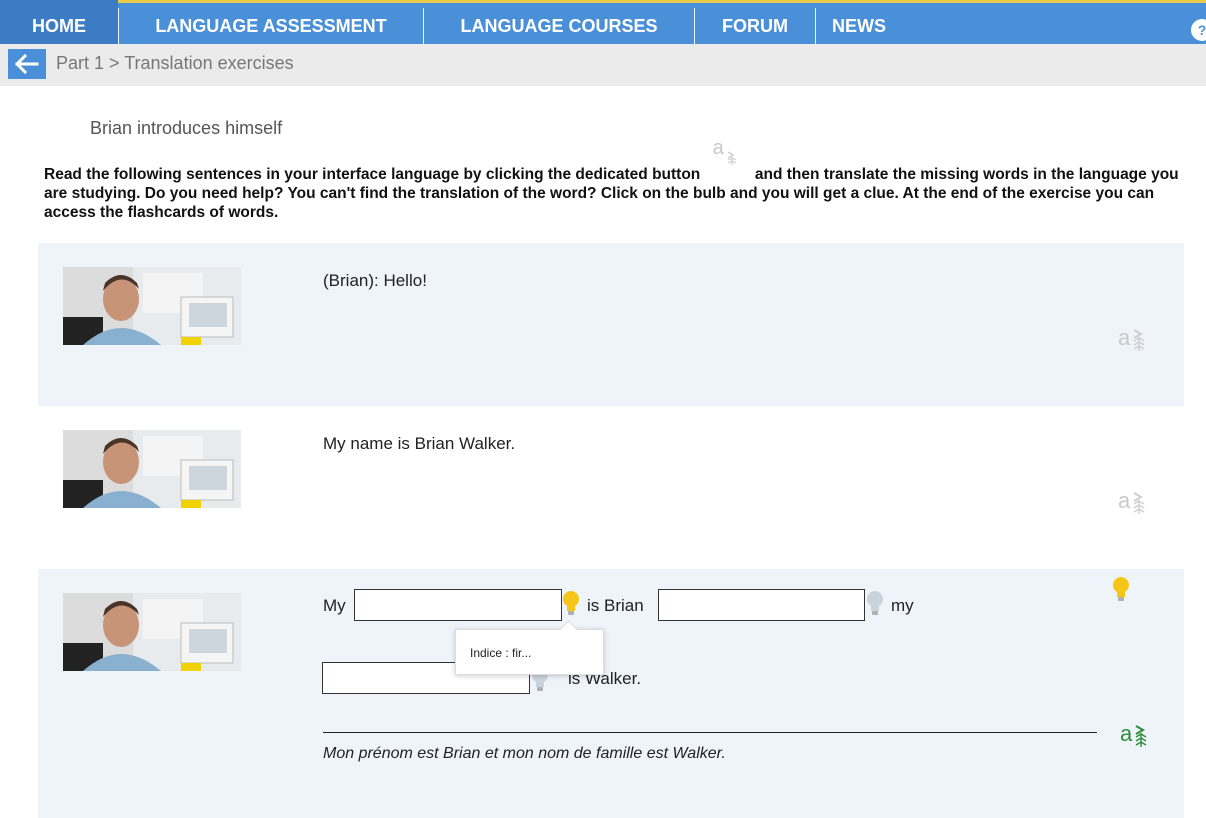 This screenshot has height=818, width=1206. Describe the element at coordinates (186, 128) in the screenshot. I see `lesson-subtitle: Brian introduces himself` at that location.